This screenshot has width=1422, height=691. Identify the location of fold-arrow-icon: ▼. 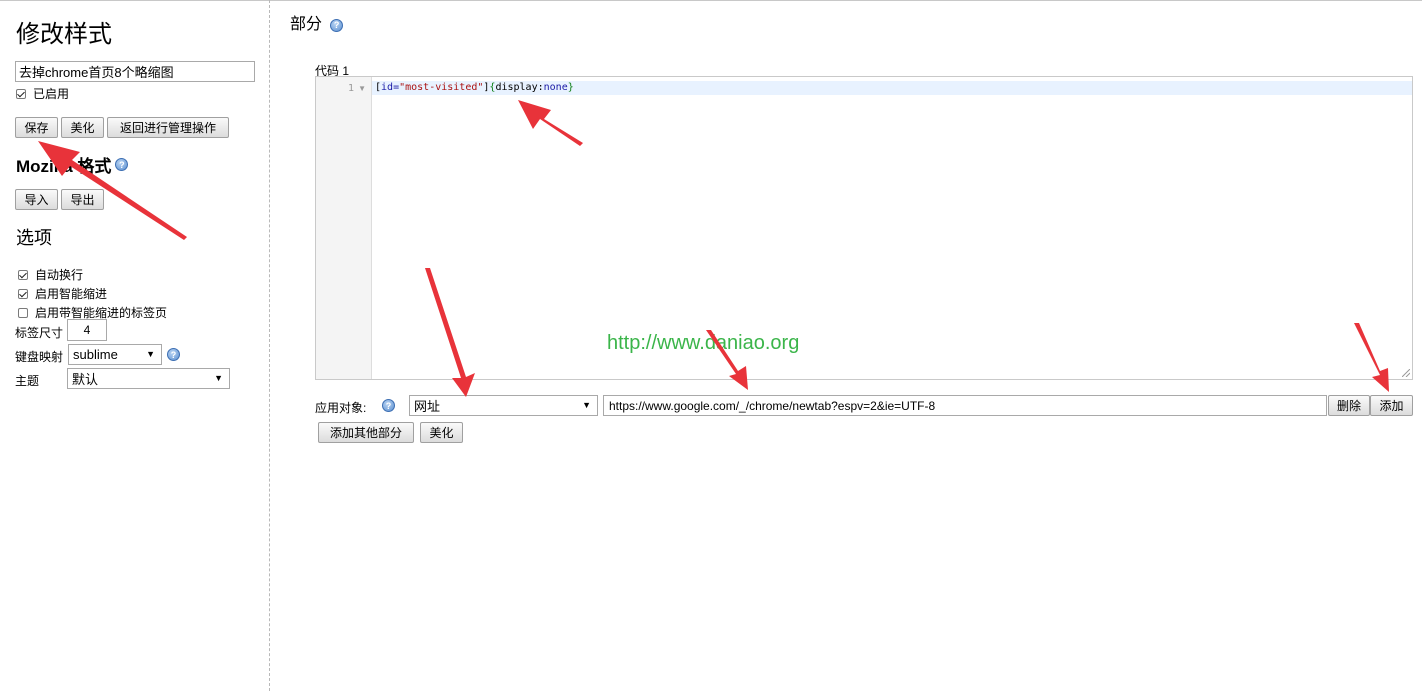
(362, 88).